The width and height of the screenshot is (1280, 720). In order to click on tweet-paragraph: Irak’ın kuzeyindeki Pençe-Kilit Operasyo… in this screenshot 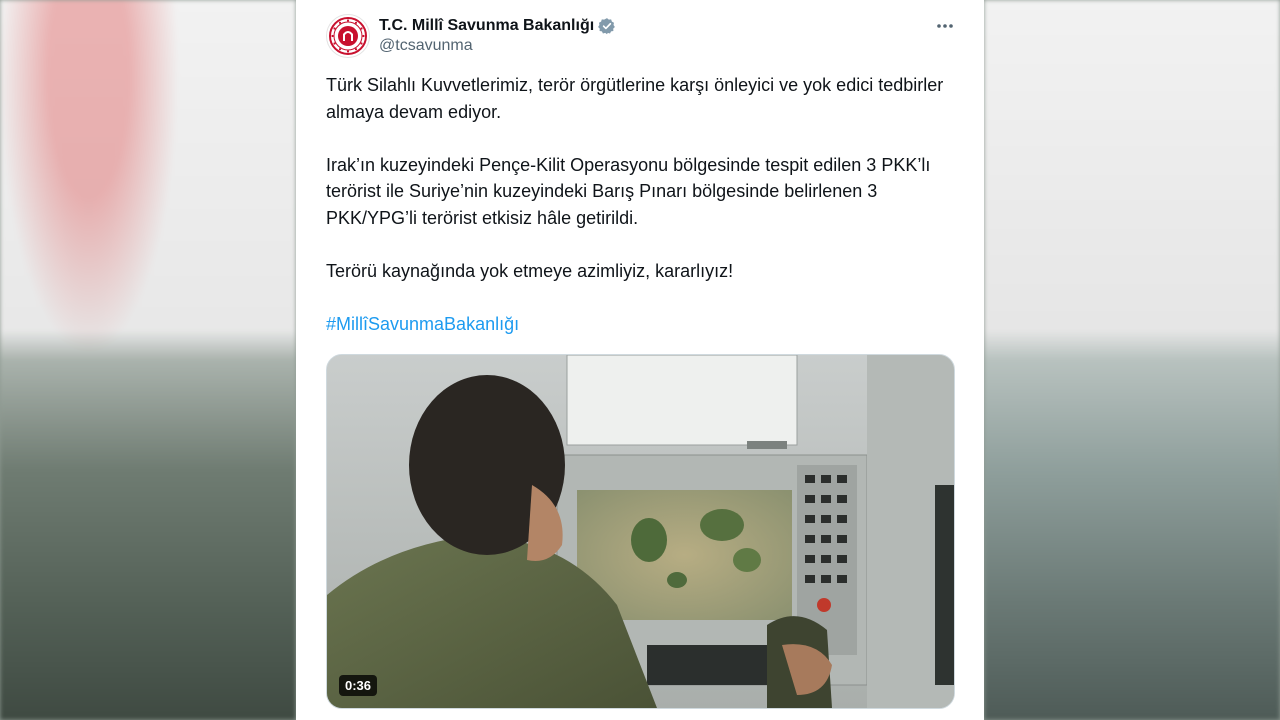, I will do `click(628, 191)`.